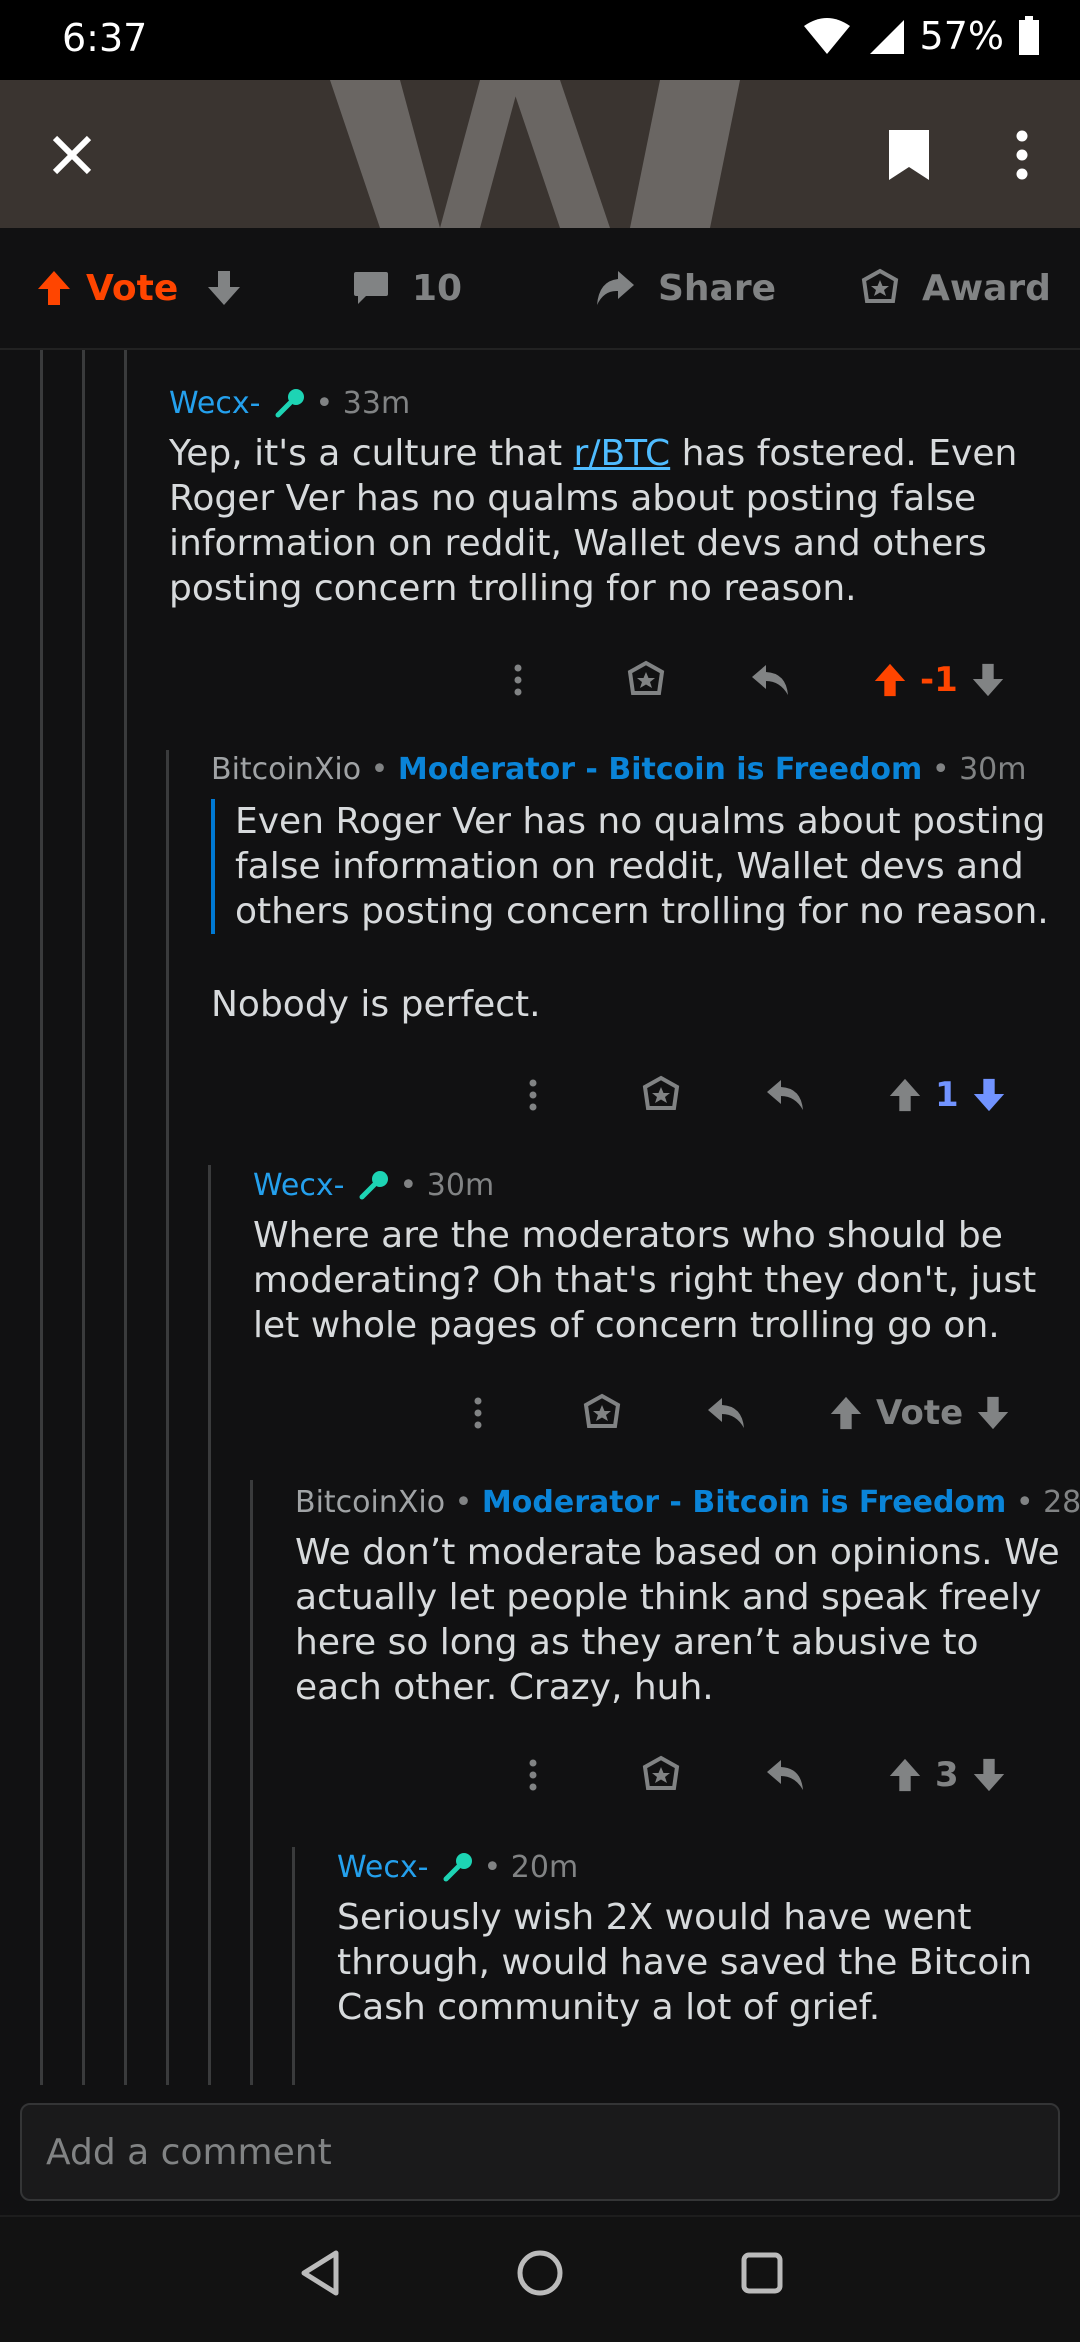 The image size is (1080, 2342). I want to click on add-comment-input, so click(536, 2152).